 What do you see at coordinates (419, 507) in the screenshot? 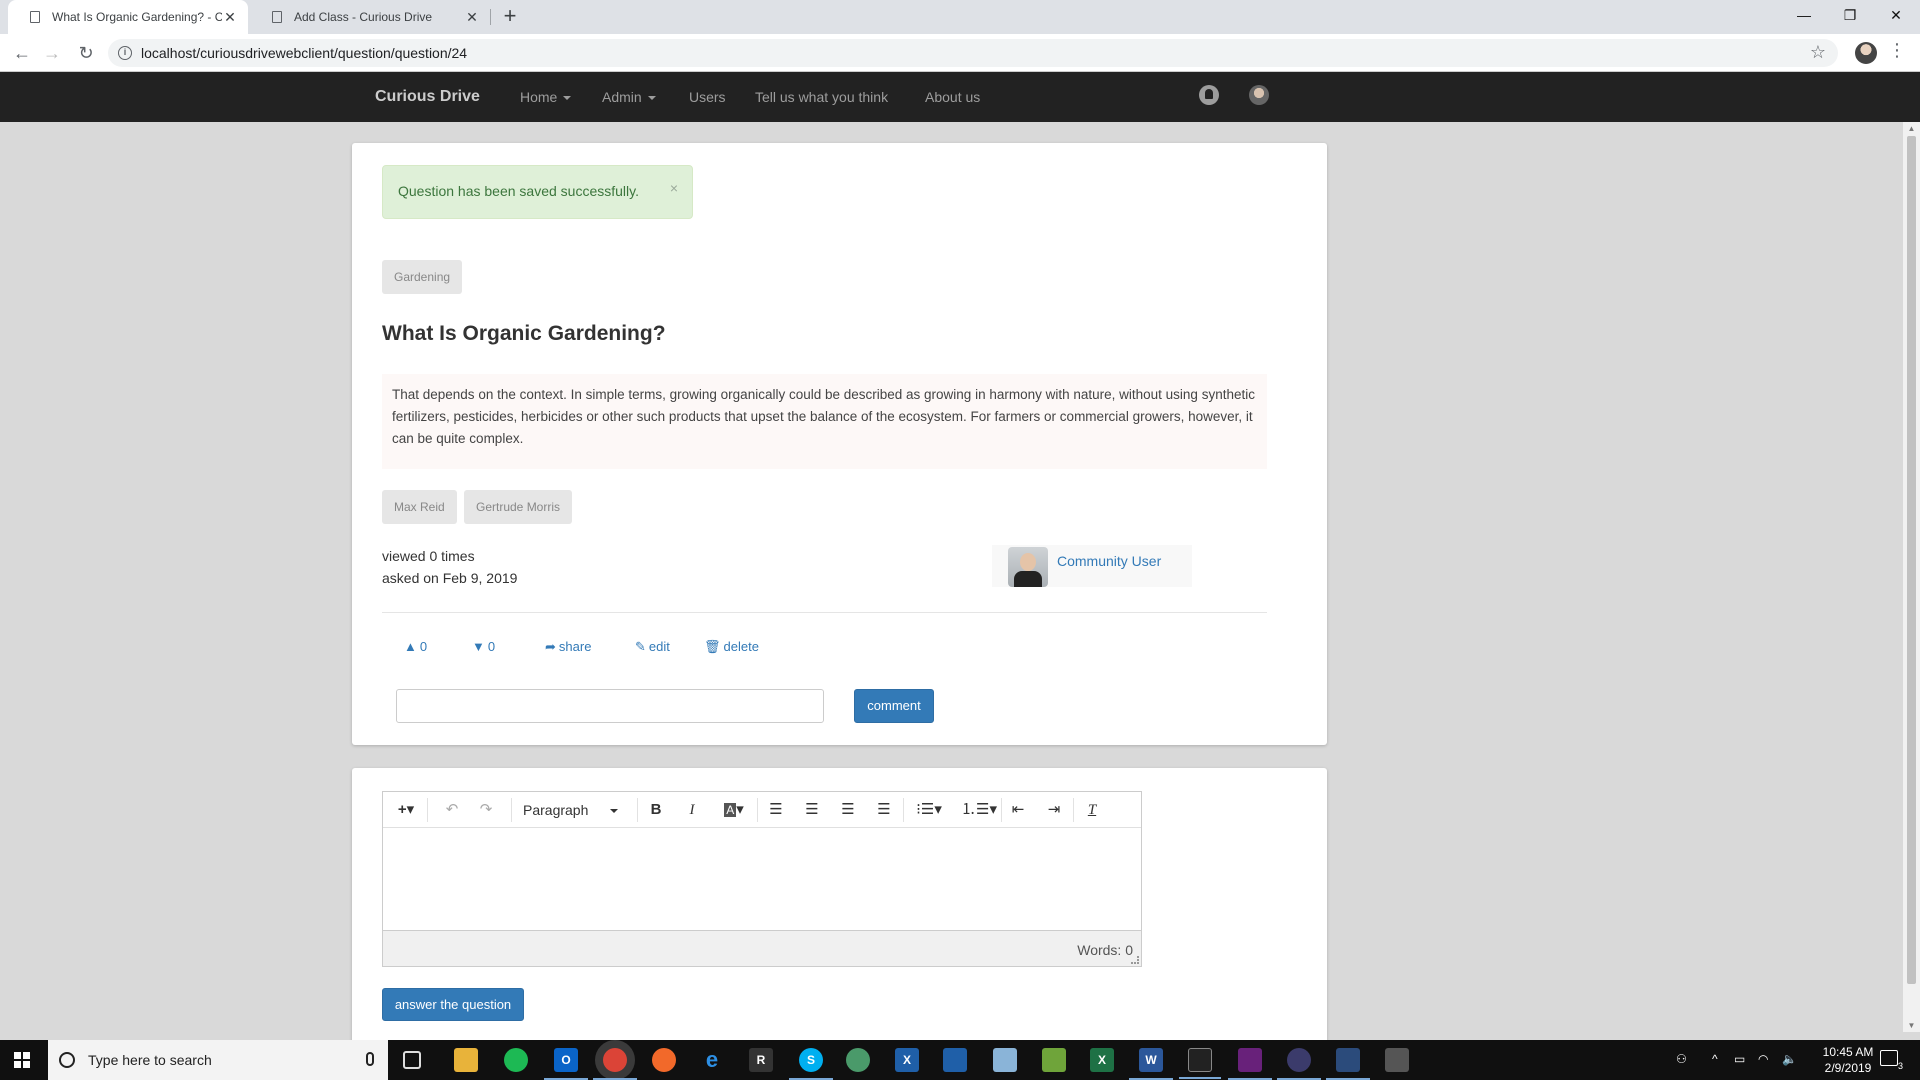
I see `user-tag: Max Reid` at bounding box center [419, 507].